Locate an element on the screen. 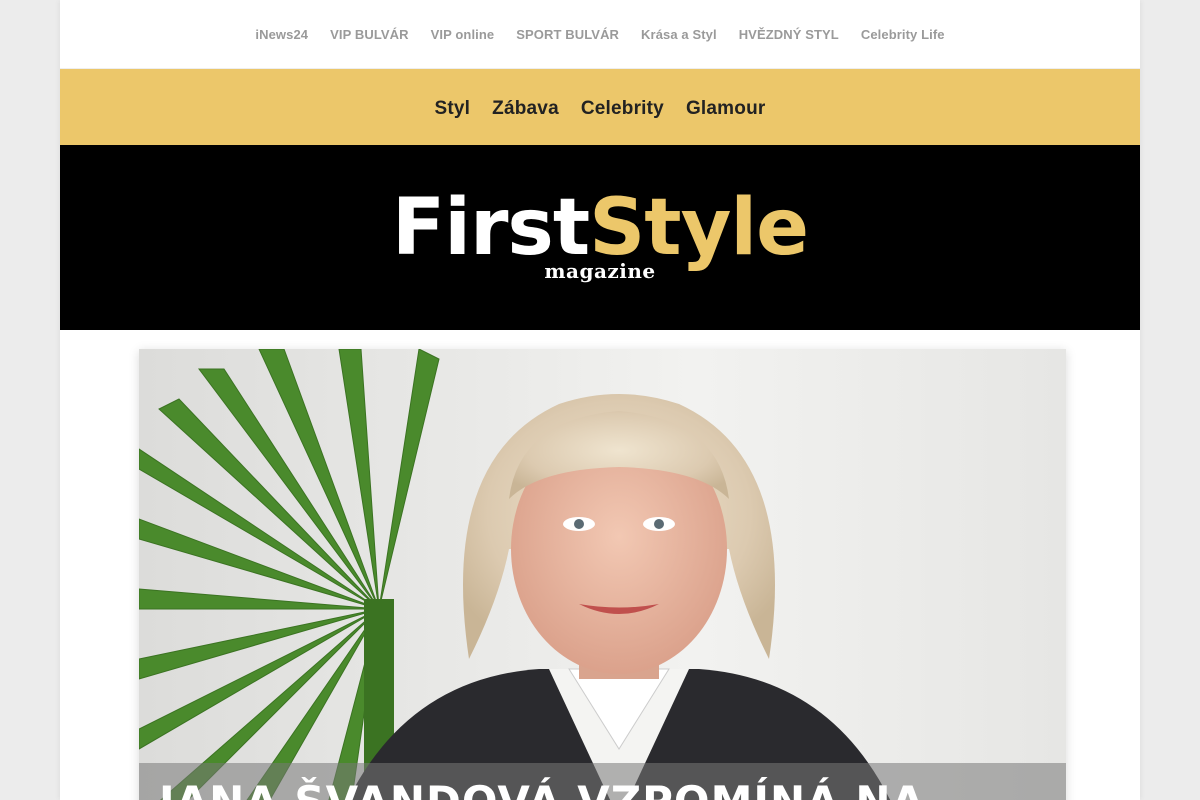 Image resolution: width=1200 pixels, height=800 pixels. category-celebrity: Celebrity is located at coordinates (622, 109).